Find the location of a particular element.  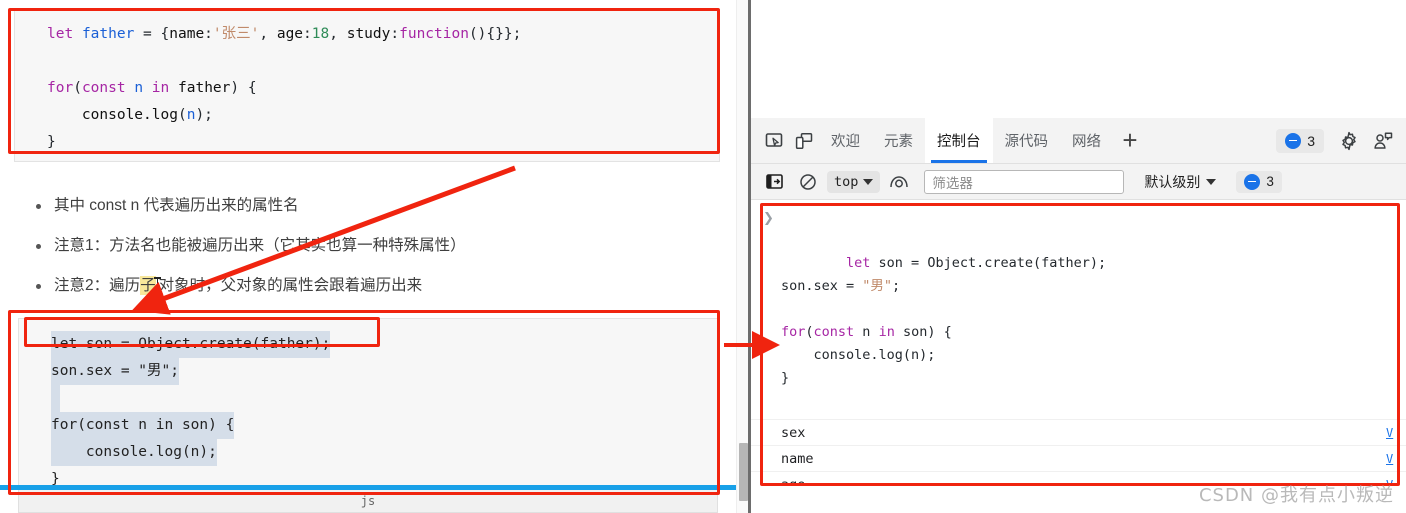

tab-elements: 元素 is located at coordinates (898, 140).